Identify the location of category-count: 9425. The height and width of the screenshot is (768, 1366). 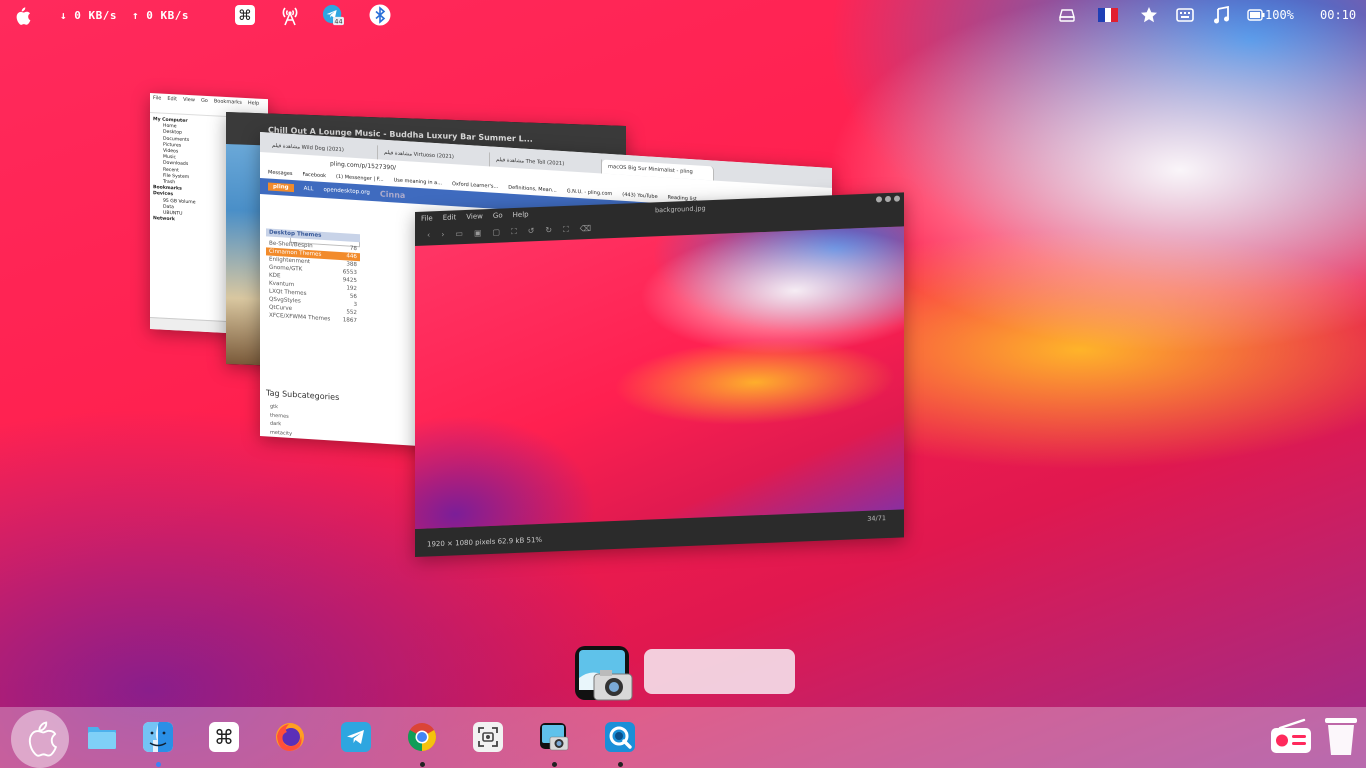
(349, 281).